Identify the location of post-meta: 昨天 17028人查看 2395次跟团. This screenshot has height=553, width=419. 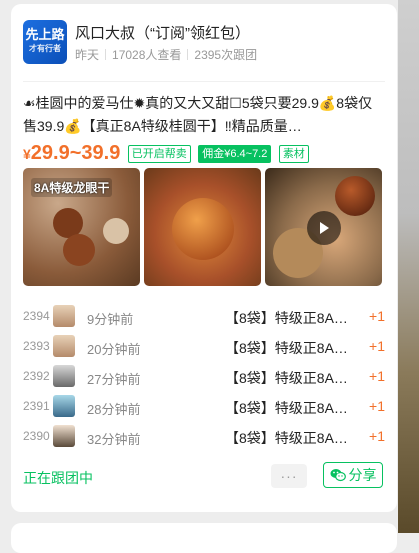
(166, 54).